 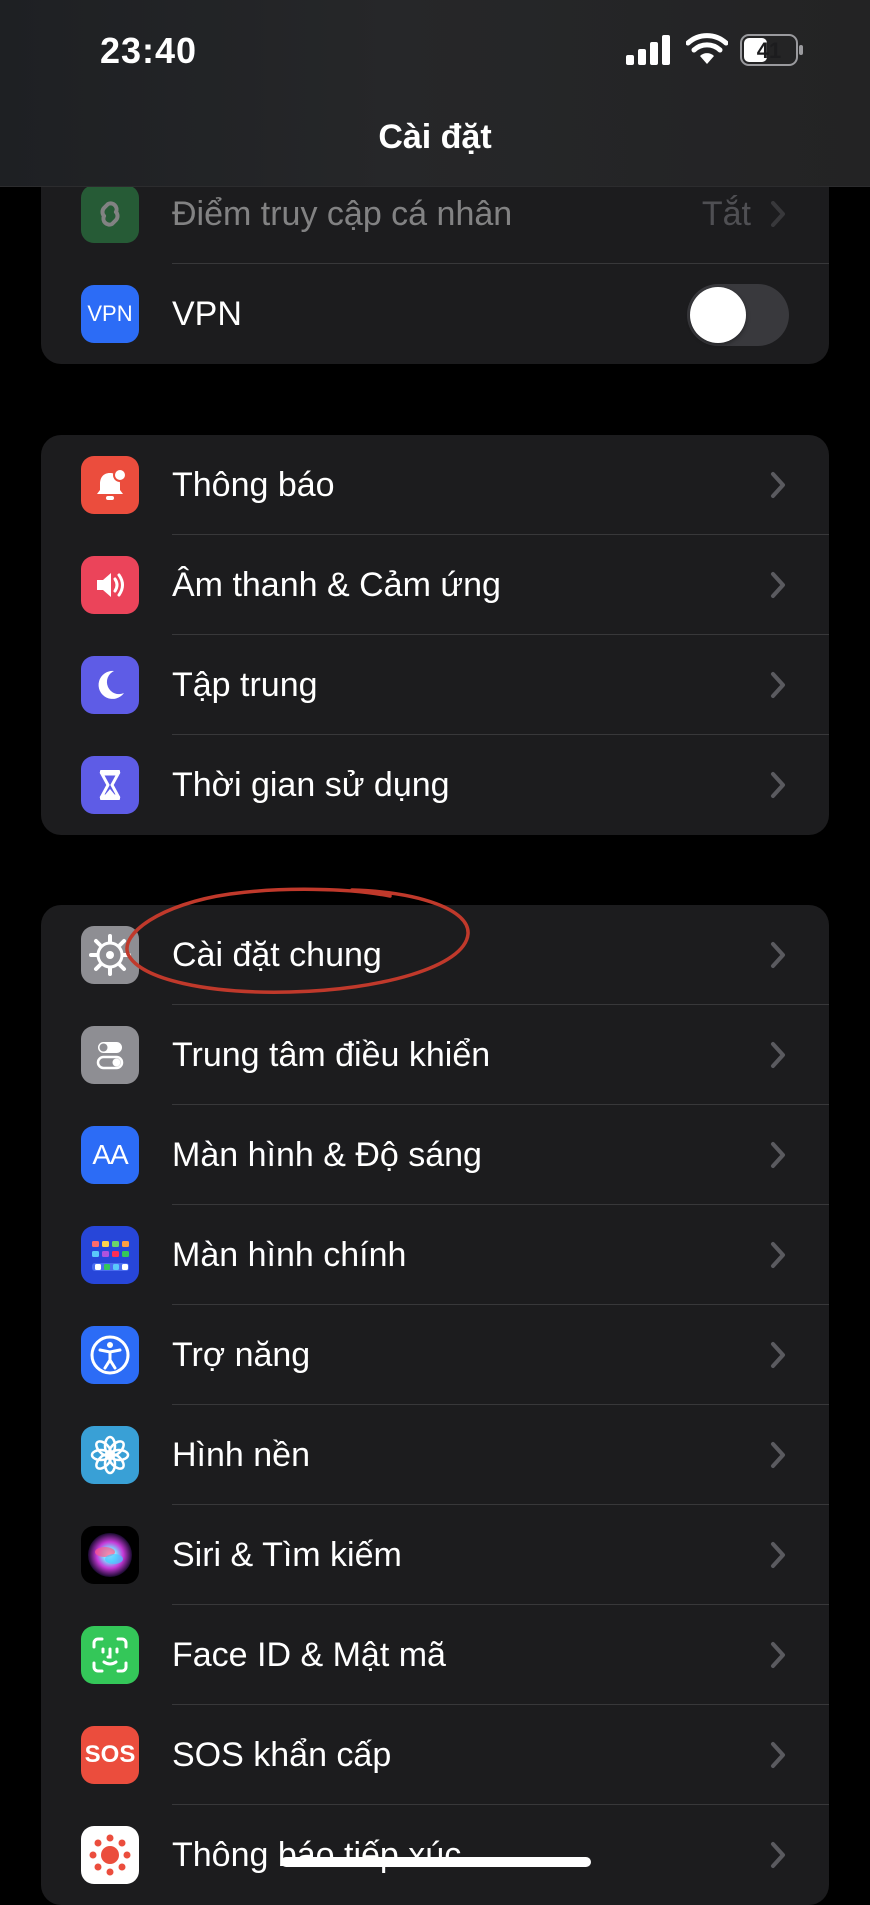 I want to click on network-settings-group: Điểm truy cập cá nhân Tắt VPN VPN, so click(x=435, y=264).